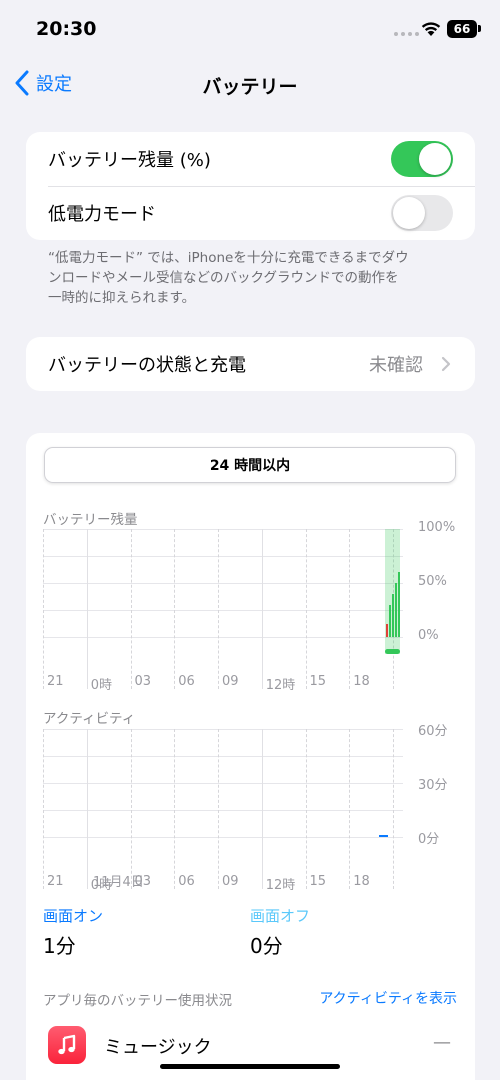 The image size is (500, 1080). Describe the element at coordinates (59, 946) in the screenshot. I see `screen-on-value: 1分` at that location.